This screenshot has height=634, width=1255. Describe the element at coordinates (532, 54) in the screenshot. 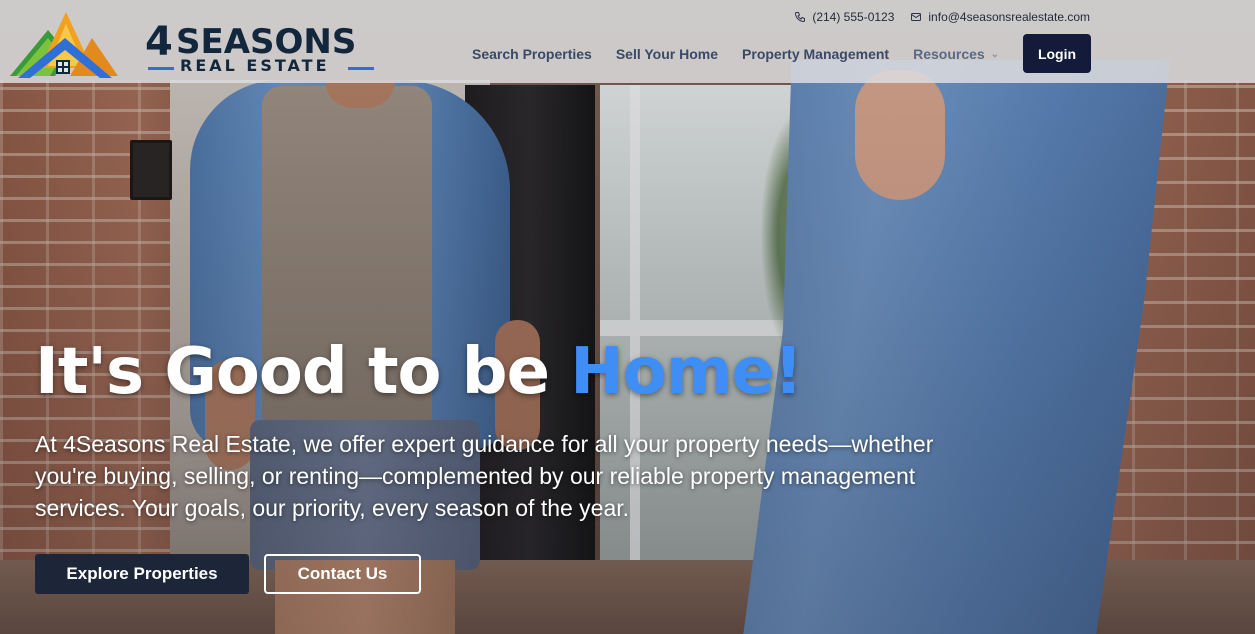

I see `nav-search-properties: Search Properties` at that location.